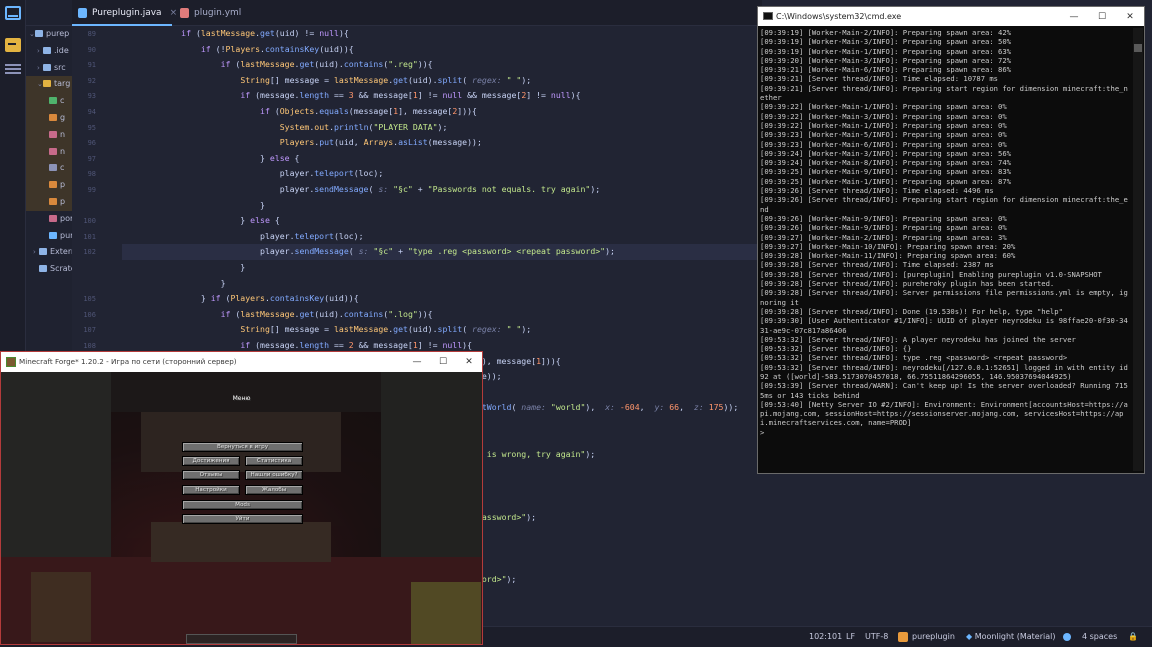 This screenshot has width=1152, height=647. I want to click on tree-item: pur, so click(49, 236).